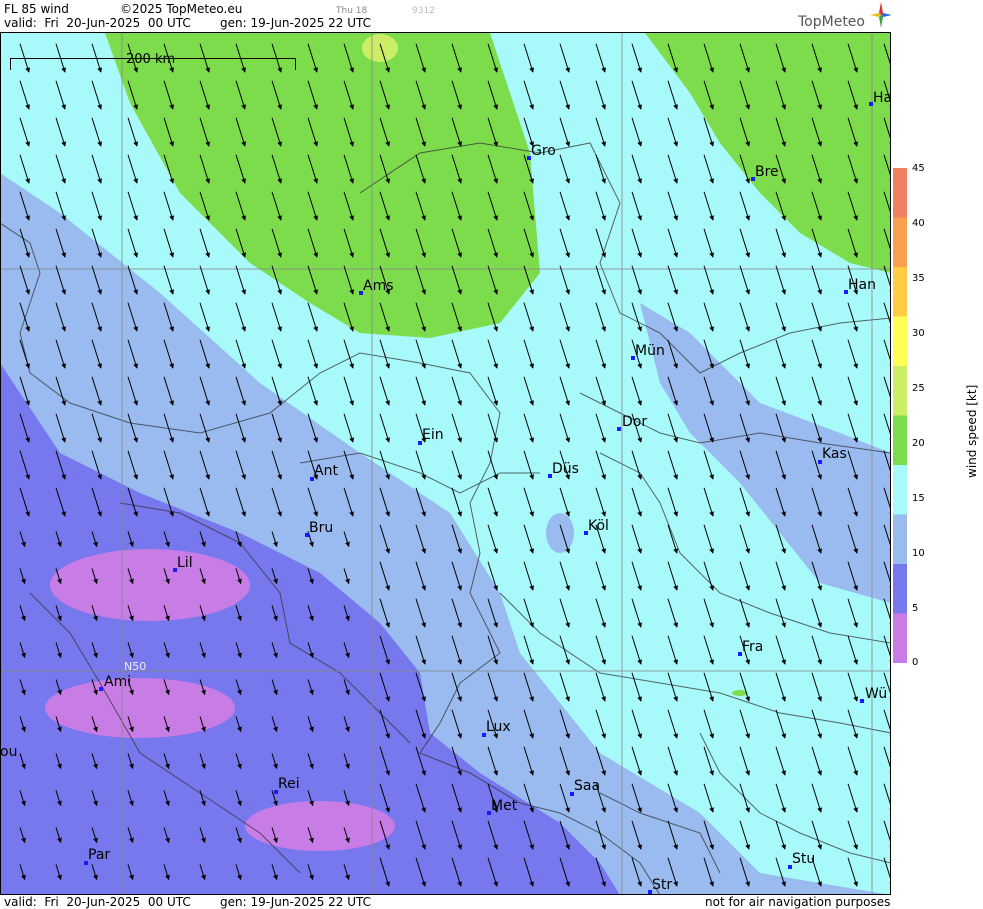 The height and width of the screenshot is (909, 983). I want to click on scale-bar-label: 200 km, so click(151, 59).